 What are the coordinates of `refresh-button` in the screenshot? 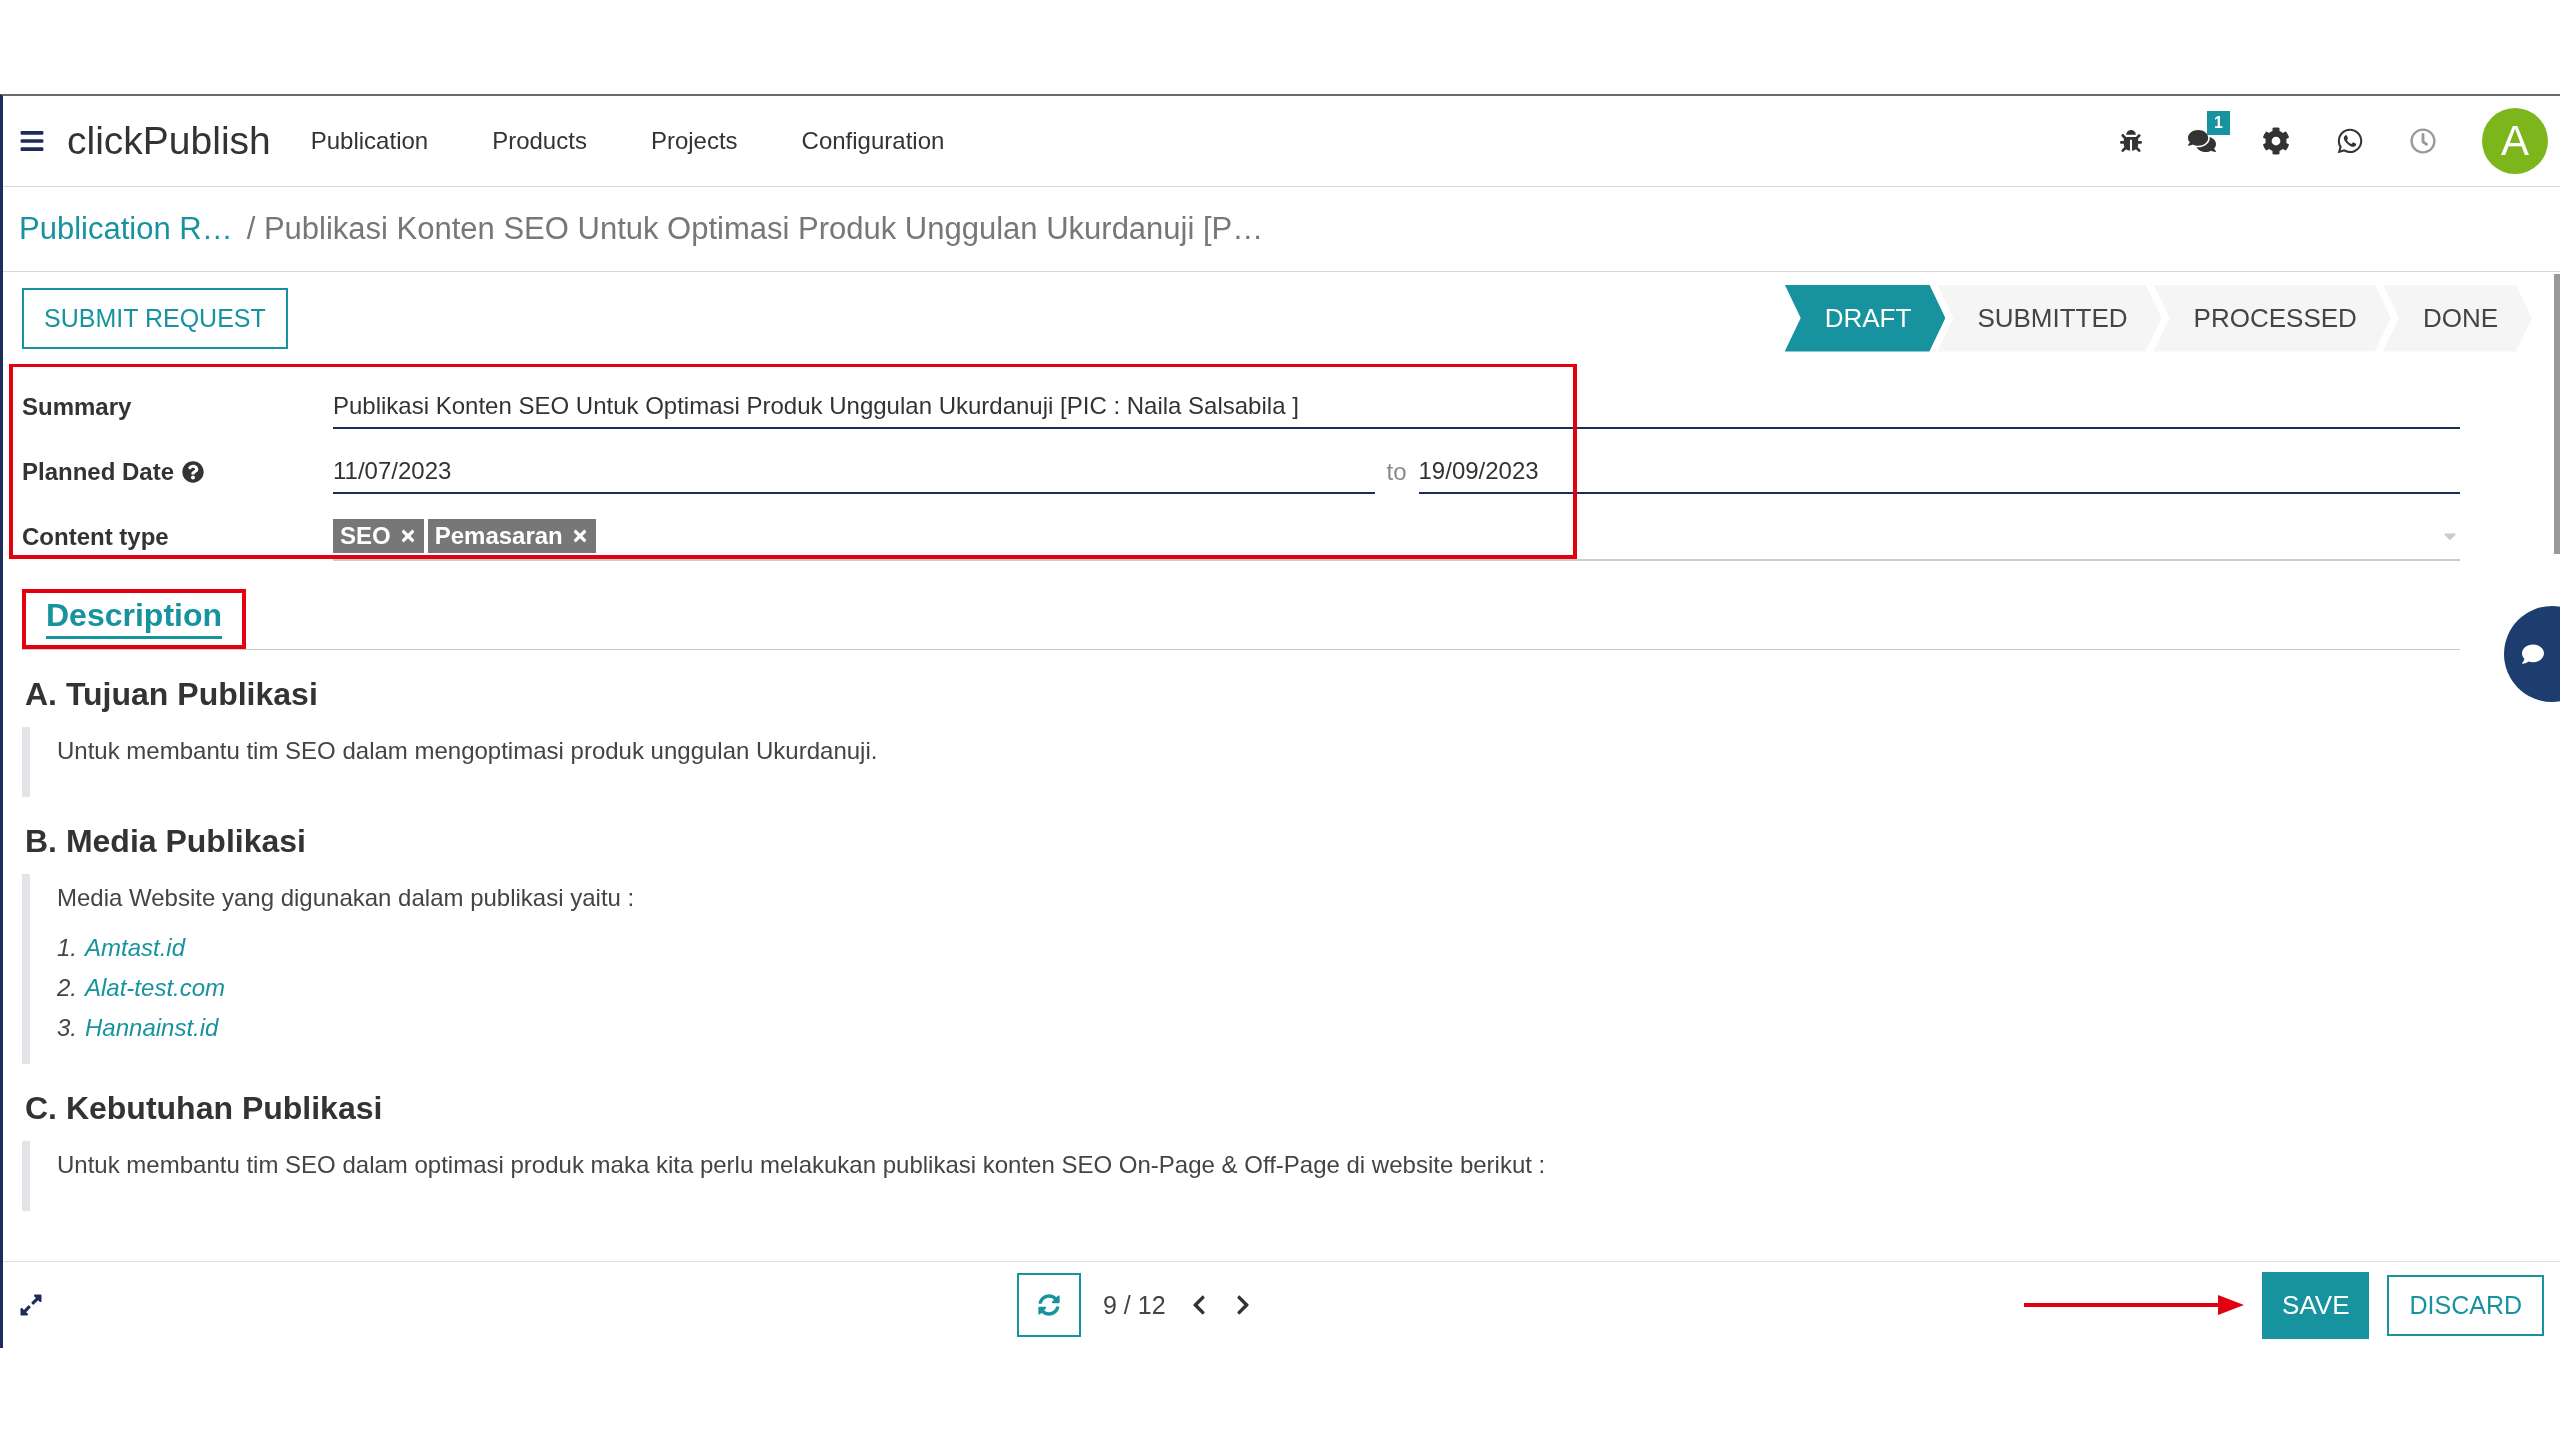 It's located at (1049, 1305).